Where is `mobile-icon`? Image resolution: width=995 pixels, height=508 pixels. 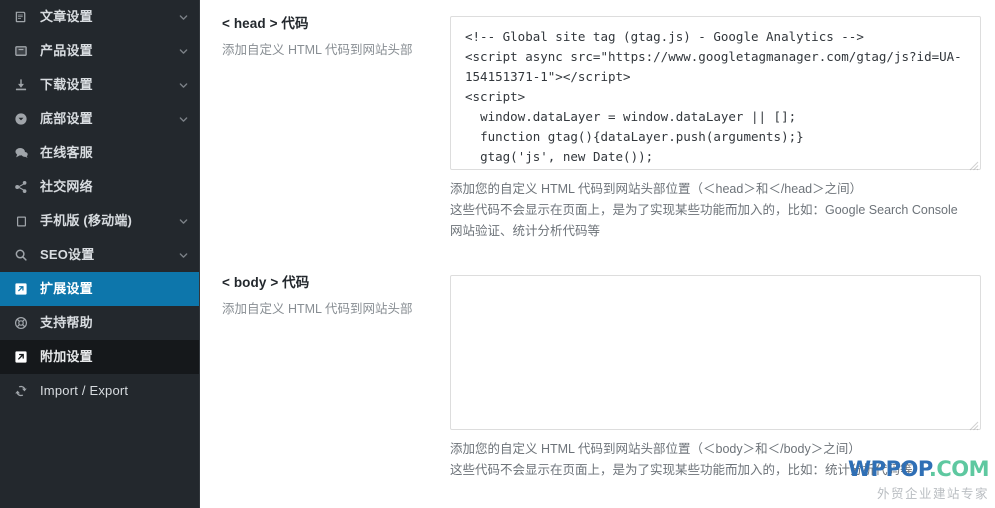
mobile-icon is located at coordinates (21, 221).